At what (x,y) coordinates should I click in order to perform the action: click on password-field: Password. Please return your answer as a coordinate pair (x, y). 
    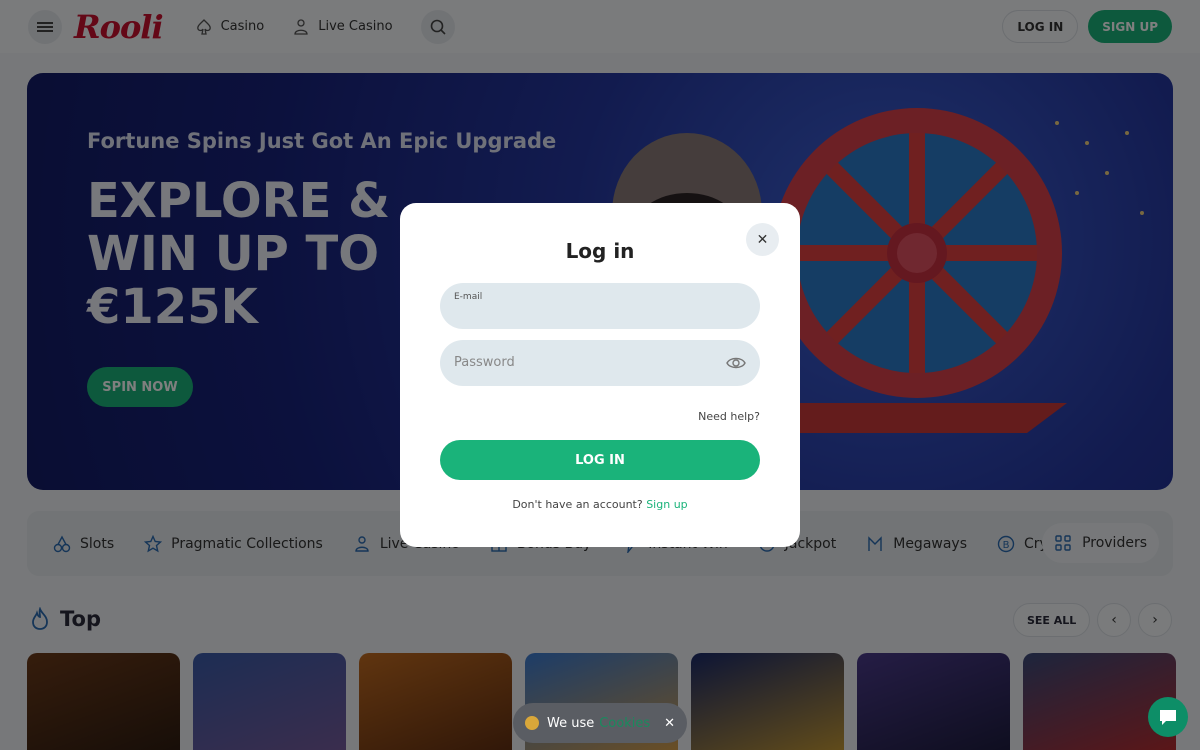
    Looking at the image, I should click on (600, 363).